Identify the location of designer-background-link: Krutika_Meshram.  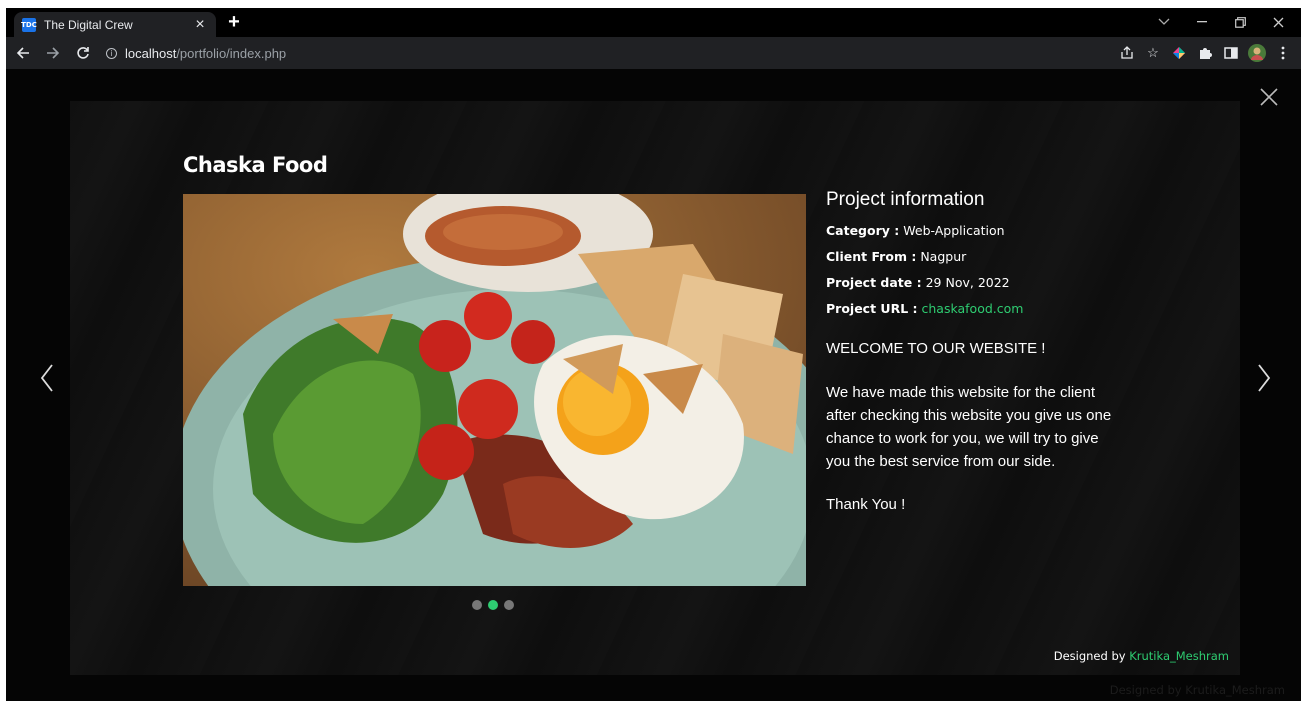
(1235, 690).